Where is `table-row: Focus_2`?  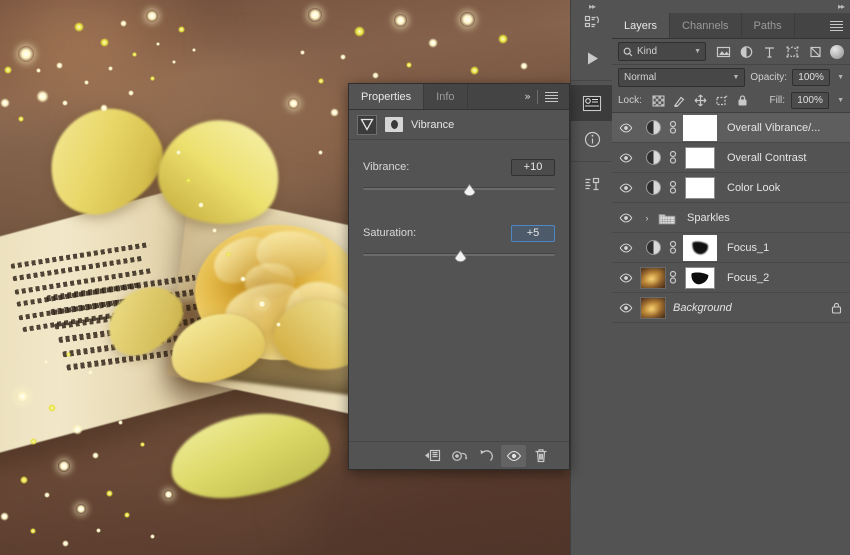 table-row: Focus_2 is located at coordinates (731, 278).